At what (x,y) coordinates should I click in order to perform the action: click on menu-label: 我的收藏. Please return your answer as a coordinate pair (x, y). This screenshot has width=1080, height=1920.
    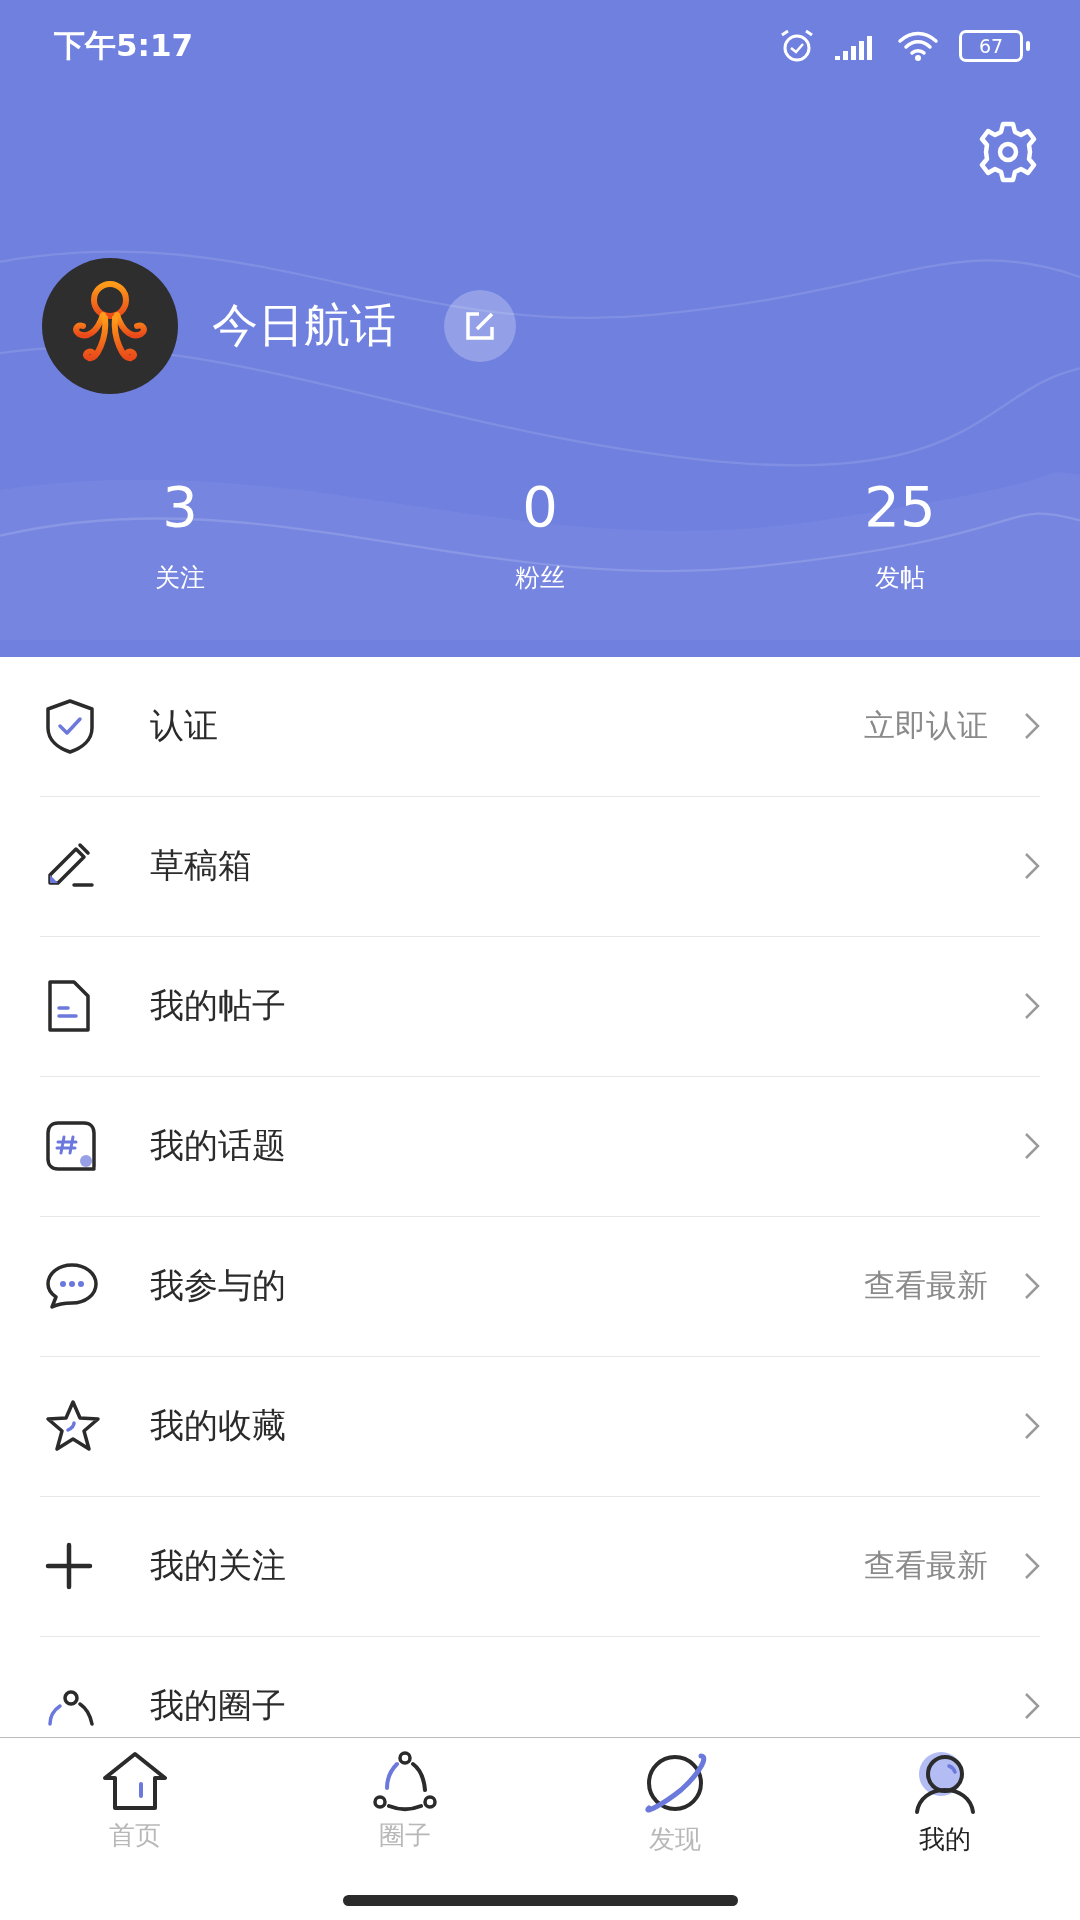
    Looking at the image, I should click on (218, 1426).